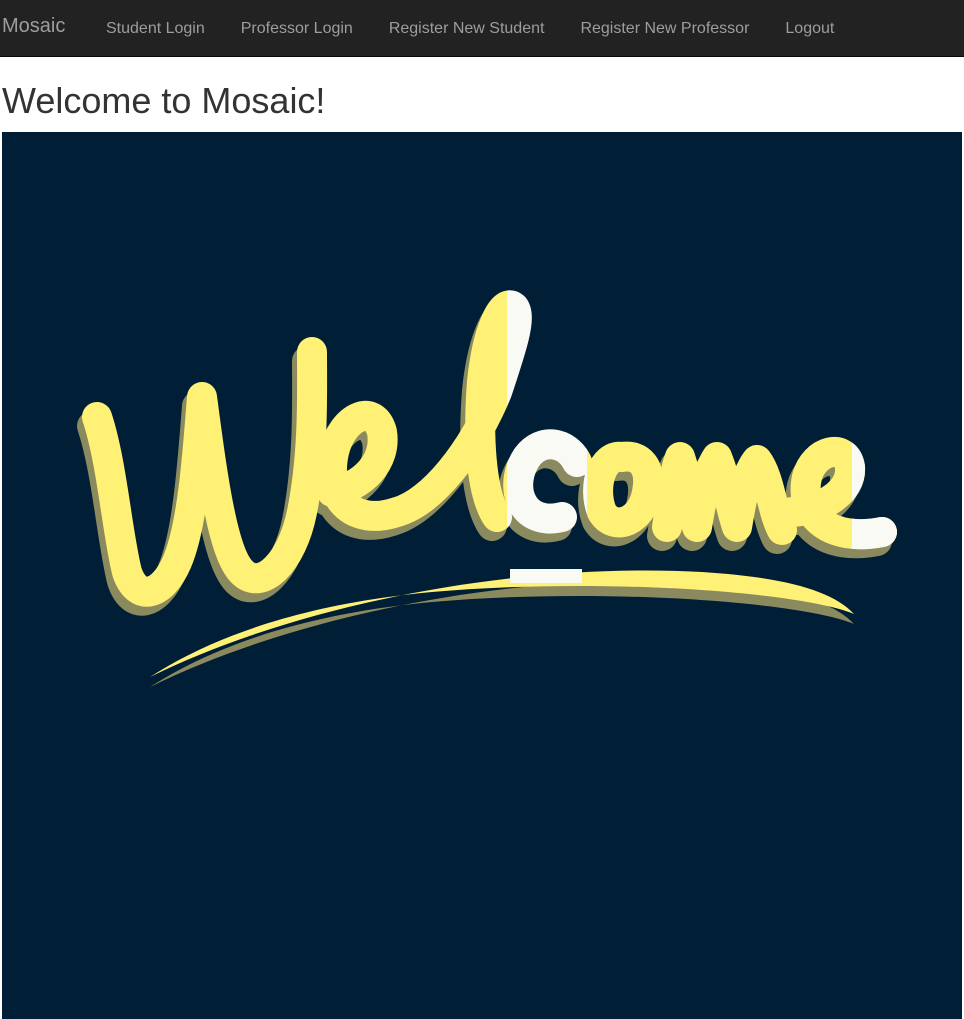 Image resolution: width=964 pixels, height=1019 pixels. What do you see at coordinates (297, 29) in the screenshot?
I see `nav-professor-login: Professor Login` at bounding box center [297, 29].